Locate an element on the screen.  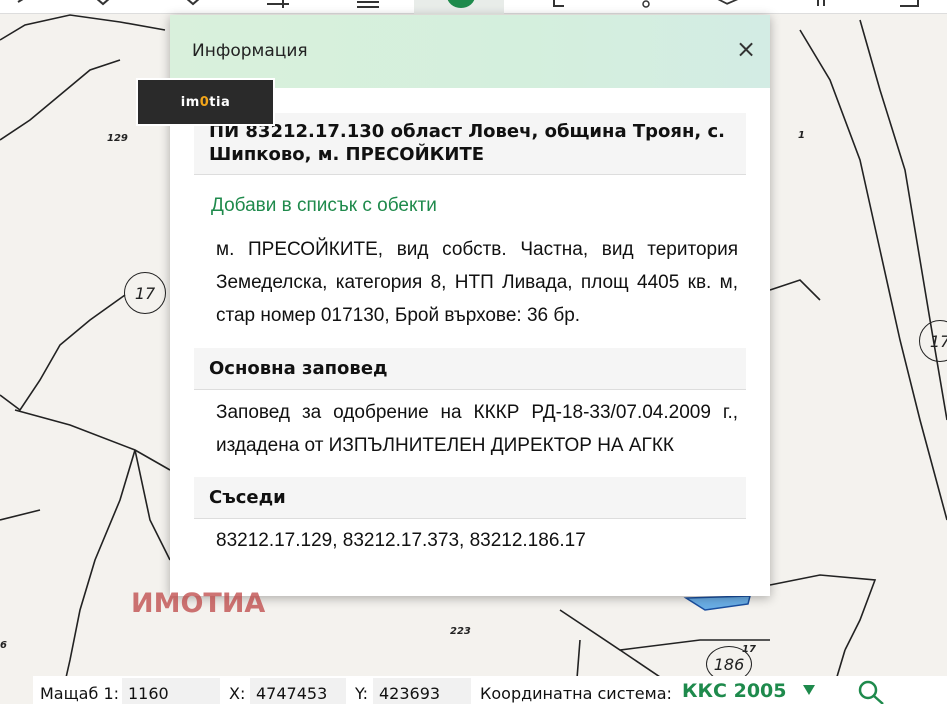
scale-input: 1160 is located at coordinates (171, 691).